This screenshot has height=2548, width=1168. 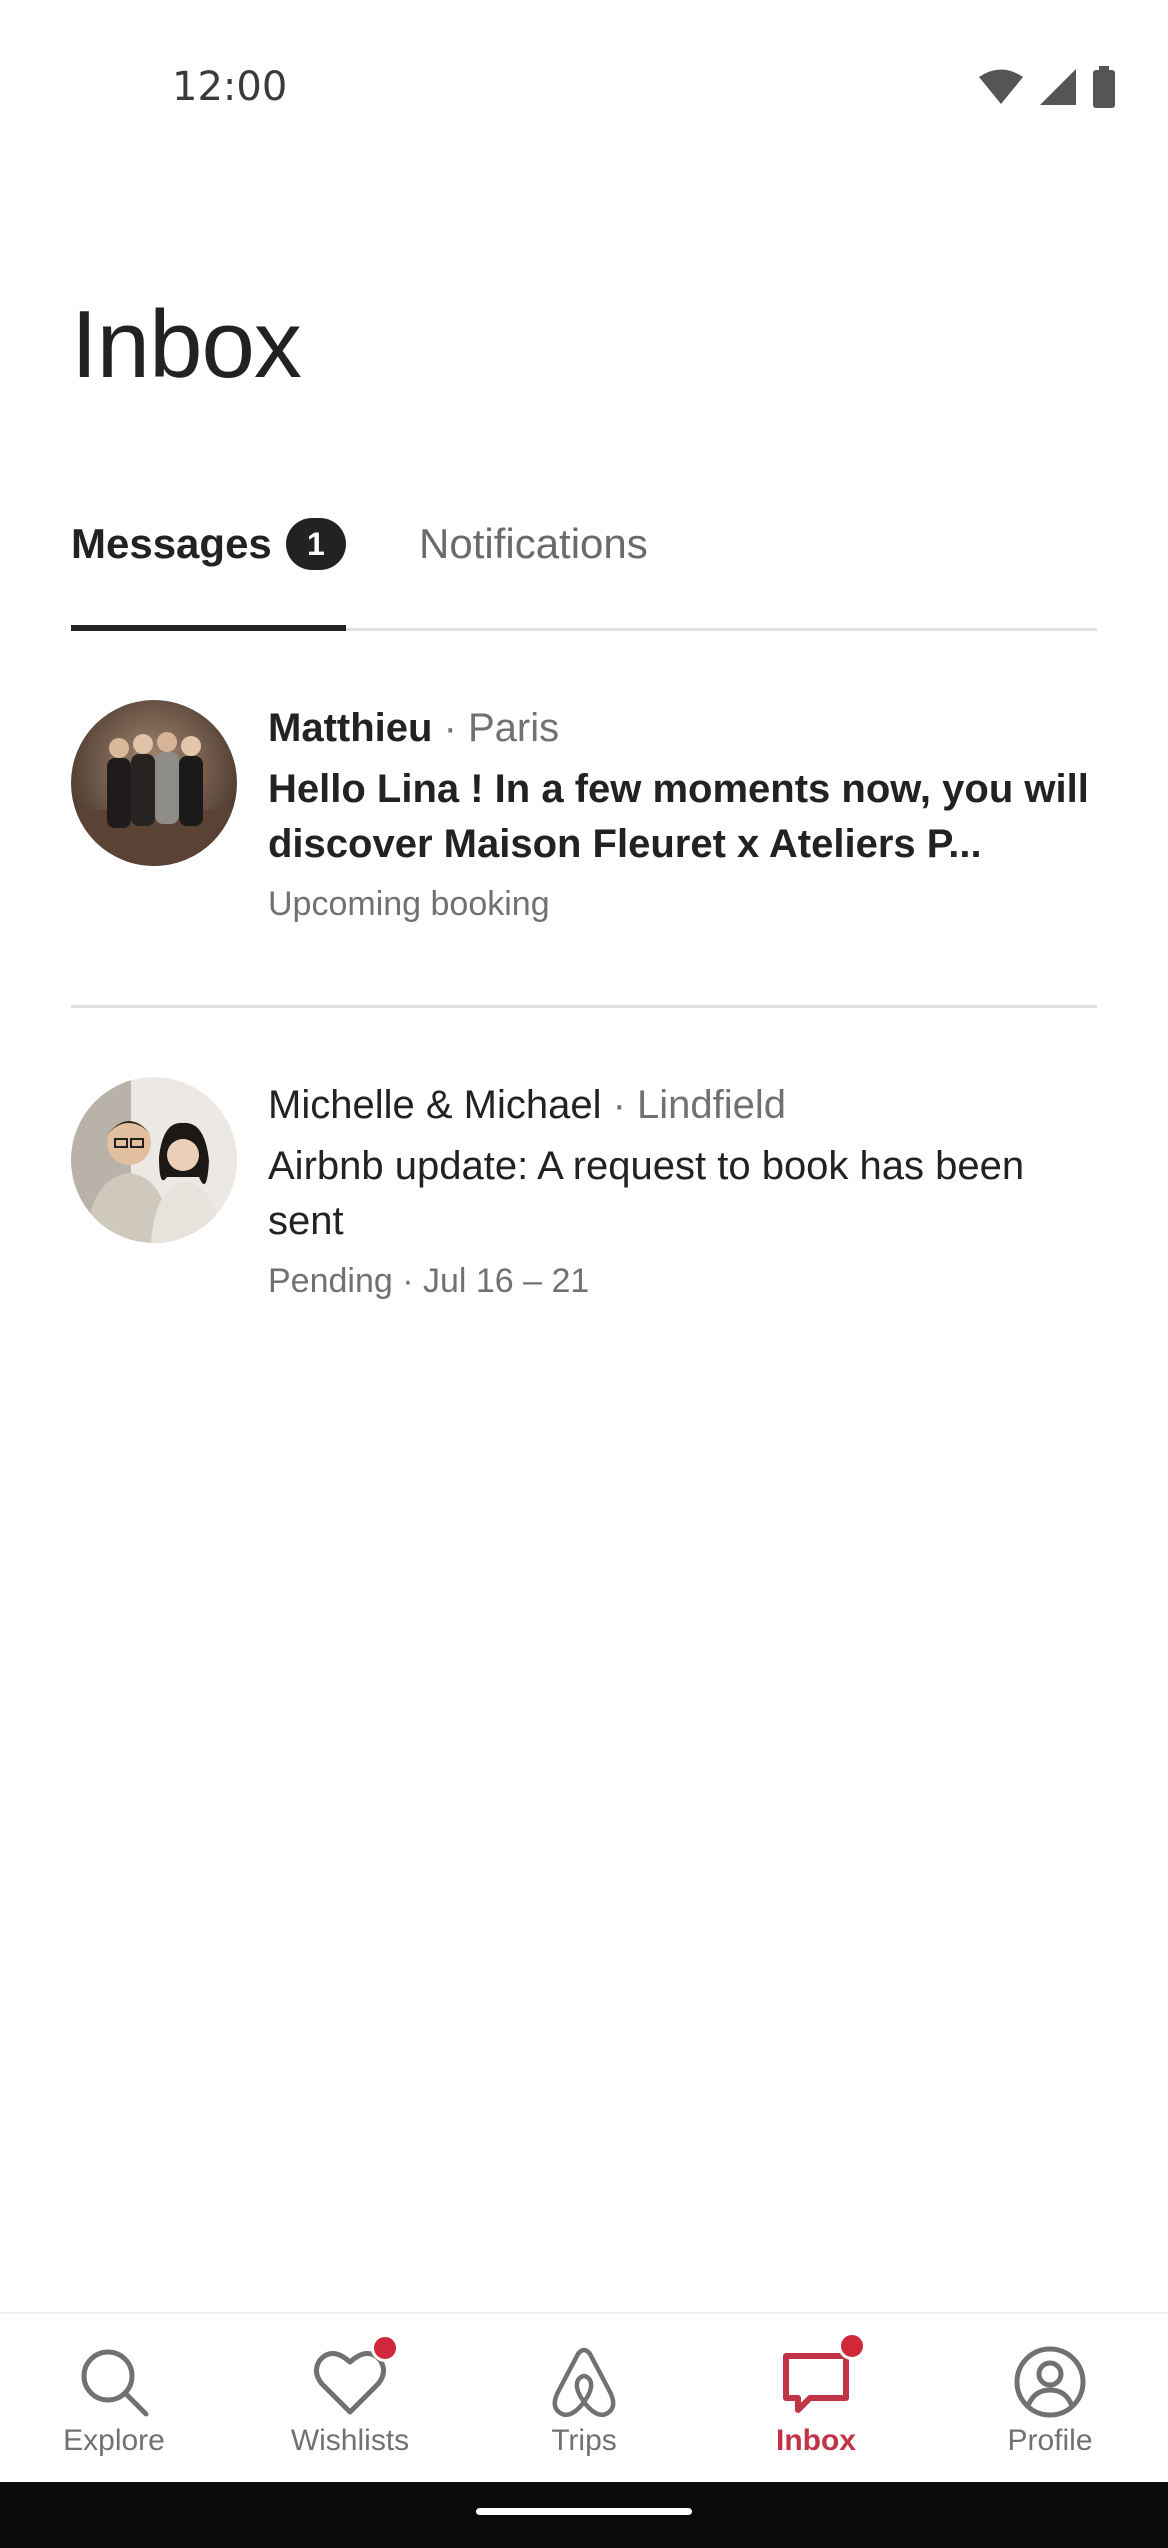 What do you see at coordinates (584, 2511) in the screenshot?
I see `home-indicator` at bounding box center [584, 2511].